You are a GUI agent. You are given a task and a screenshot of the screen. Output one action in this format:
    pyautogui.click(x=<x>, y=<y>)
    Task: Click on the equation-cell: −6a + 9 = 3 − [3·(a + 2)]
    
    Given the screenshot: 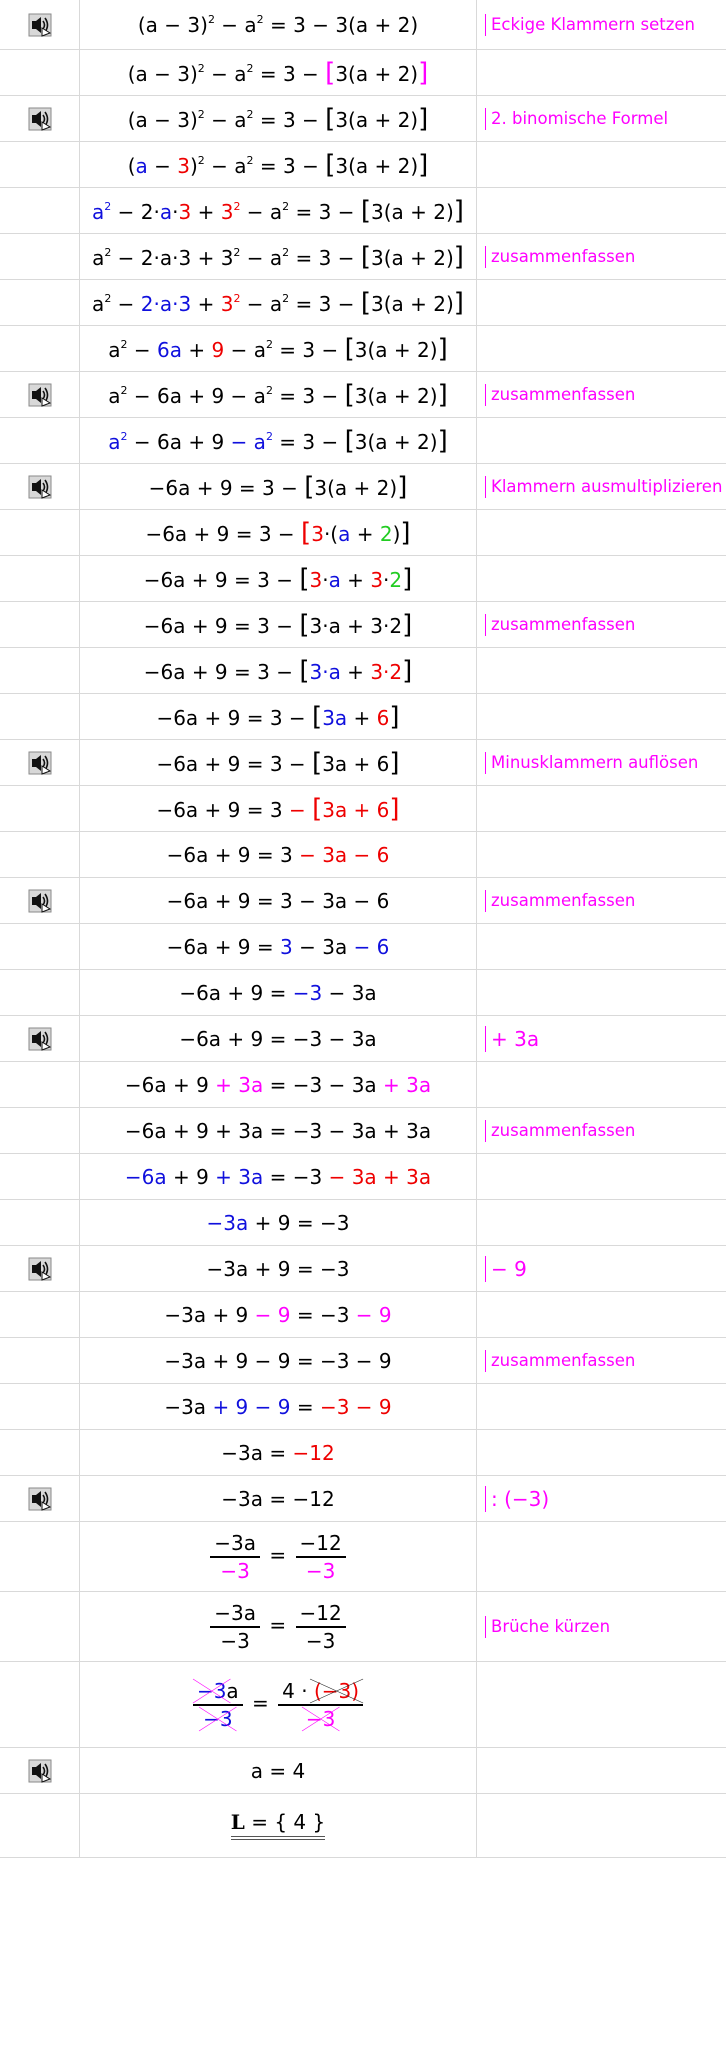 What is the action you would take?
    pyautogui.click(x=278, y=532)
    